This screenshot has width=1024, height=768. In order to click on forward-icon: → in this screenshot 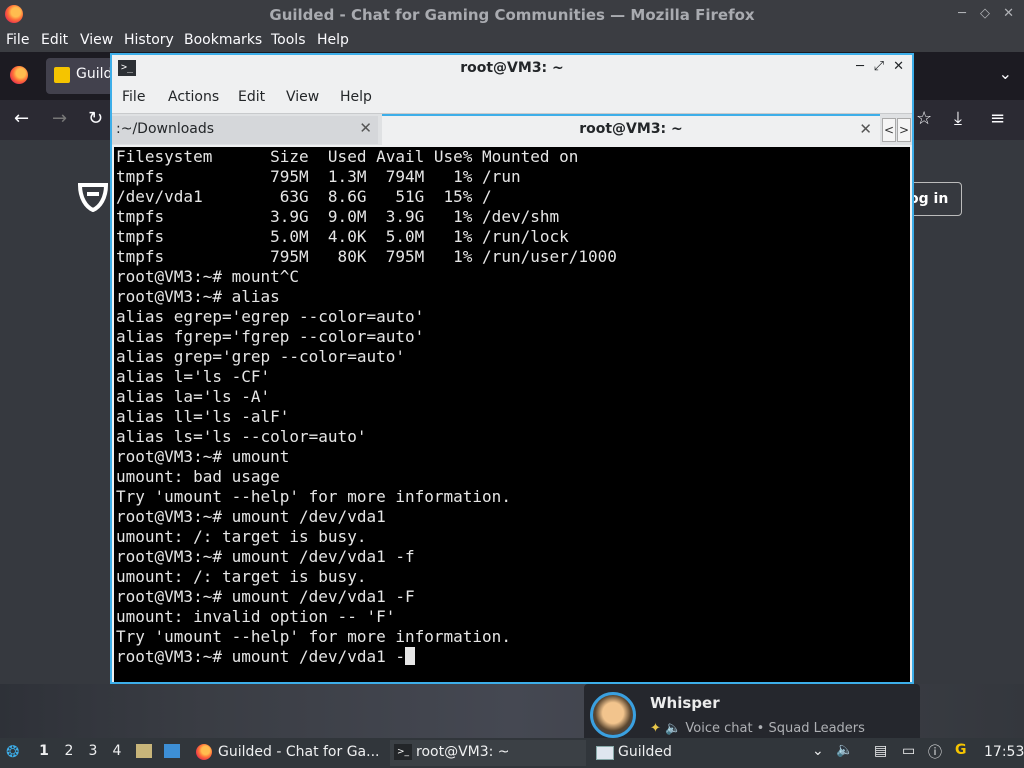, I will do `click(59, 118)`.